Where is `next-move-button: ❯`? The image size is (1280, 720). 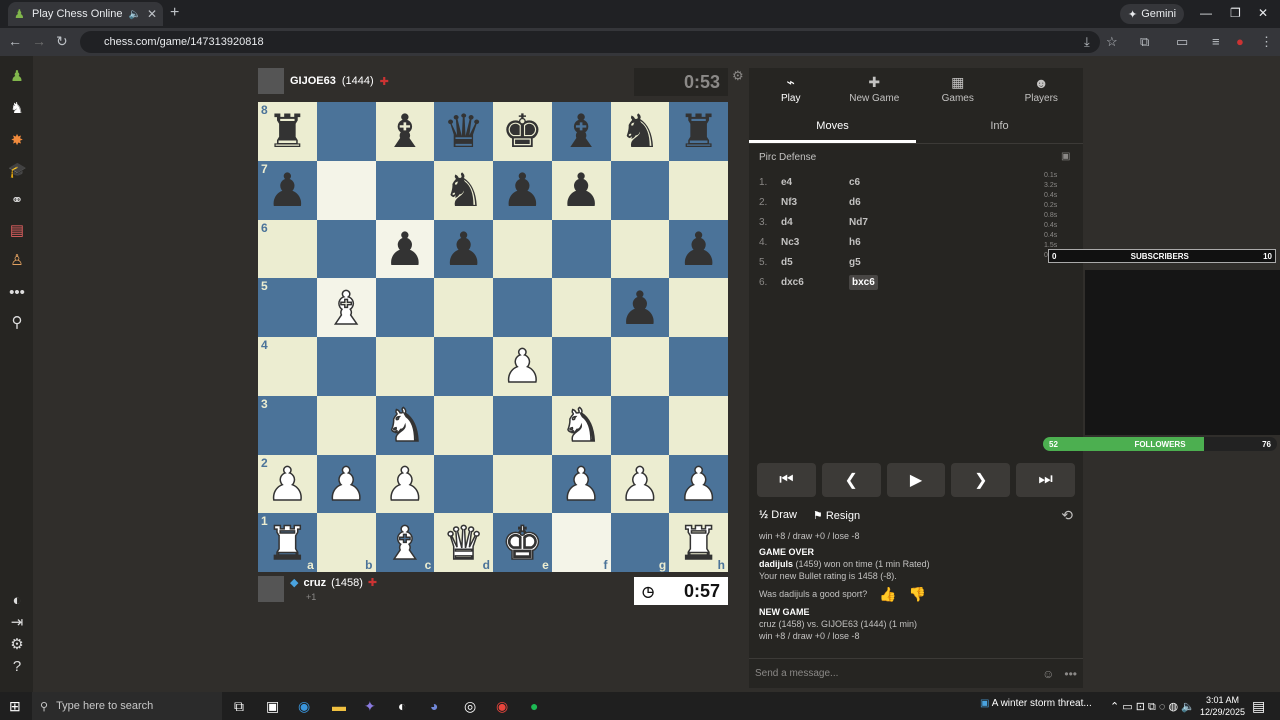
next-move-button: ❯ is located at coordinates (981, 480).